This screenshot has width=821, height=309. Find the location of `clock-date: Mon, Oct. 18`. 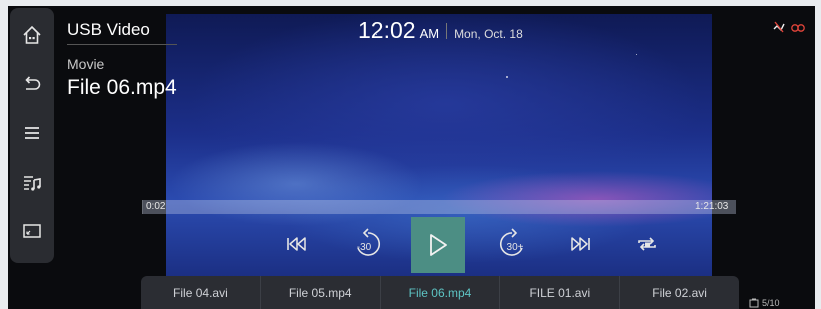

clock-date: Mon, Oct. 18 is located at coordinates (488, 34).